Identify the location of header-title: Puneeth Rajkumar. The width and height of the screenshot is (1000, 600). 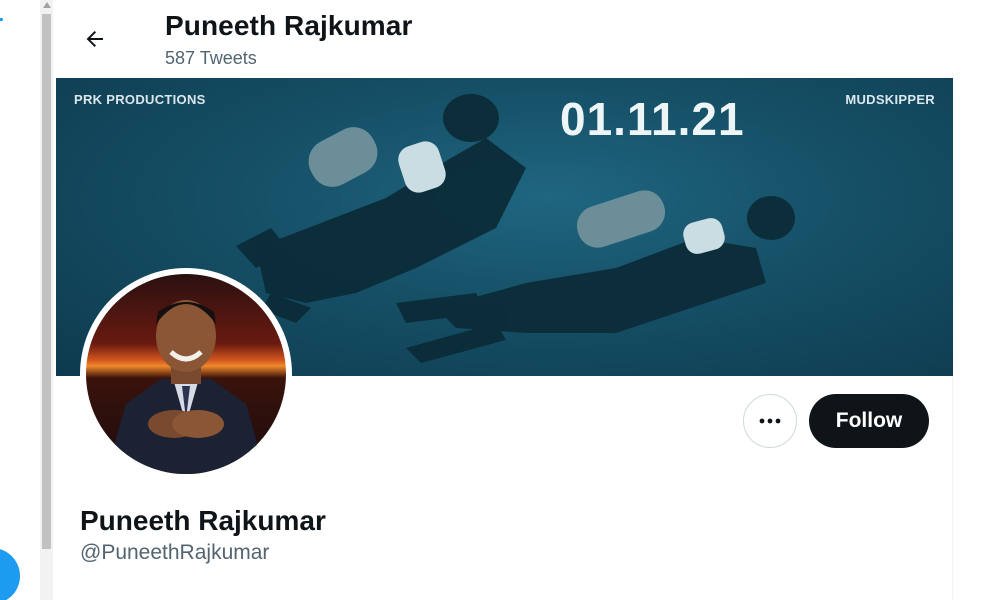
(289, 25).